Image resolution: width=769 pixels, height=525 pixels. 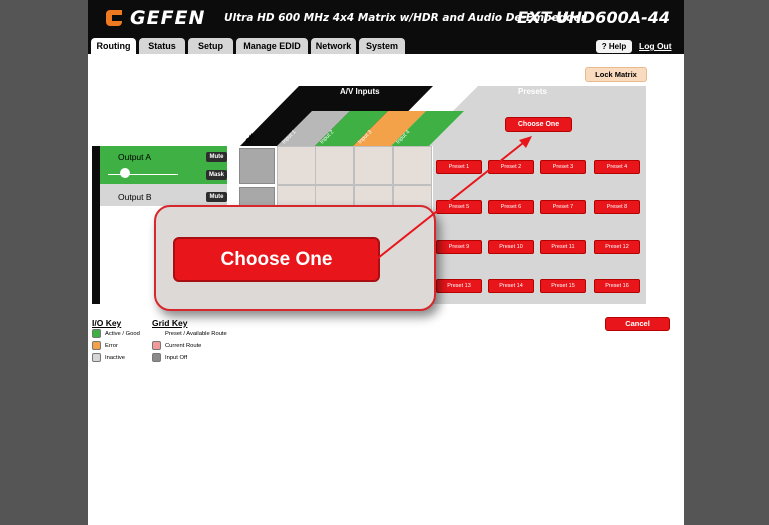 What do you see at coordinates (442, 199) in the screenshot?
I see `callout-arrow-icon` at bounding box center [442, 199].